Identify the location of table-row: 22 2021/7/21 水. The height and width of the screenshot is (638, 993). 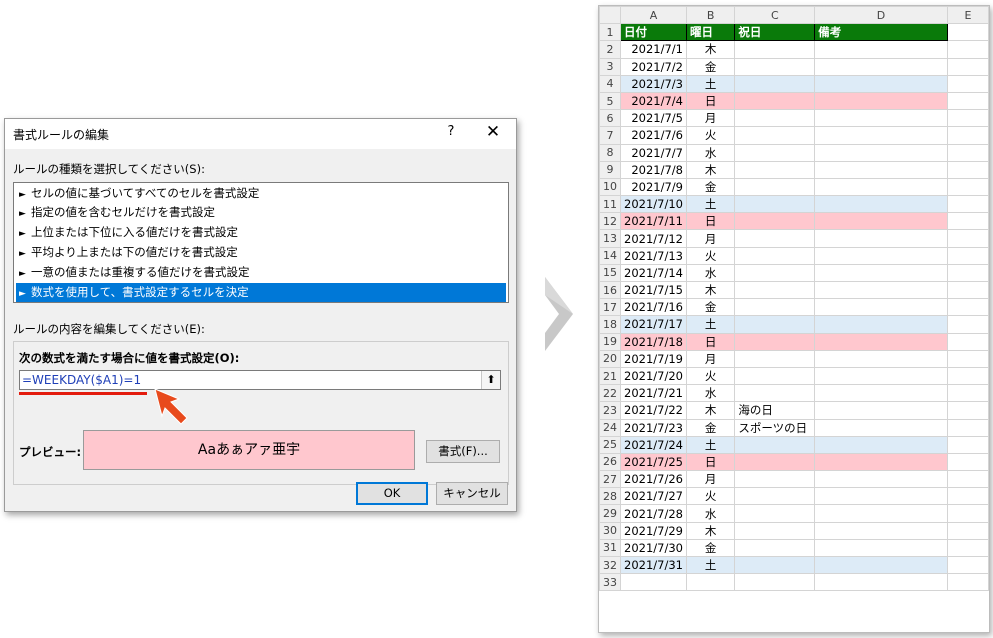
(794, 393).